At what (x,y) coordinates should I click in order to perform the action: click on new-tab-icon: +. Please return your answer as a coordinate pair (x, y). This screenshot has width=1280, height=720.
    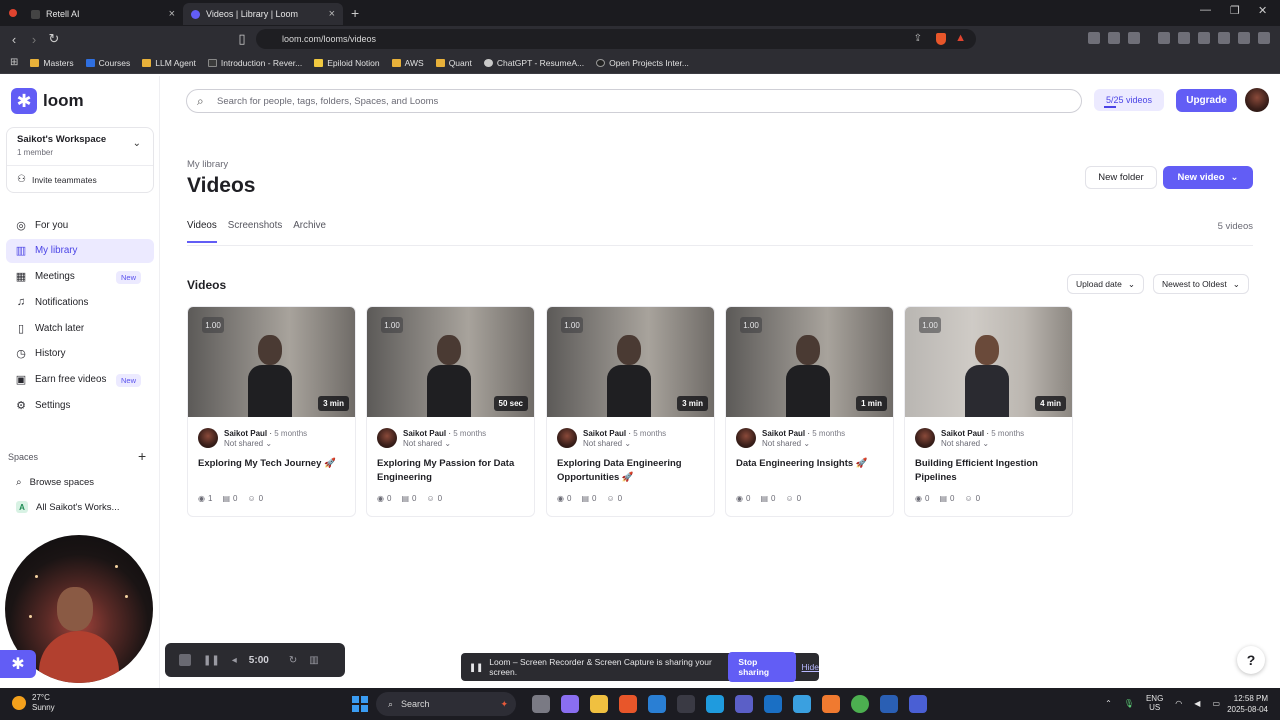
    Looking at the image, I should click on (355, 13).